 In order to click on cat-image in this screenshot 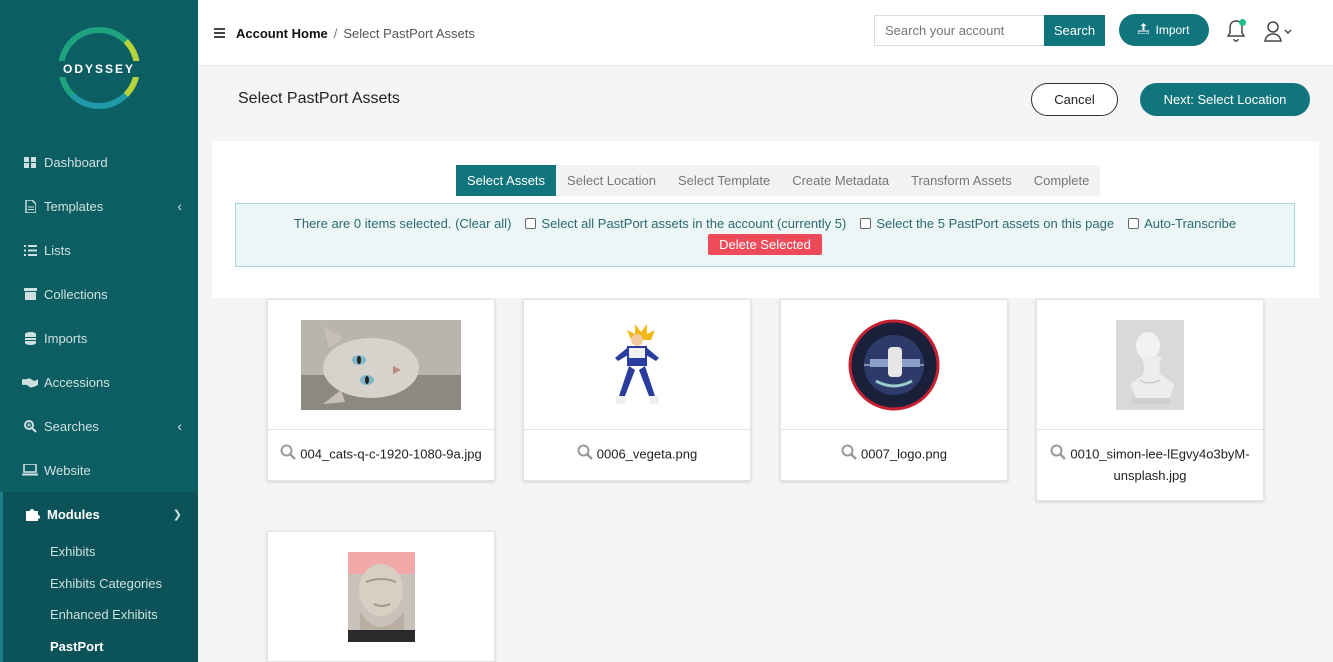, I will do `click(381, 364)`.